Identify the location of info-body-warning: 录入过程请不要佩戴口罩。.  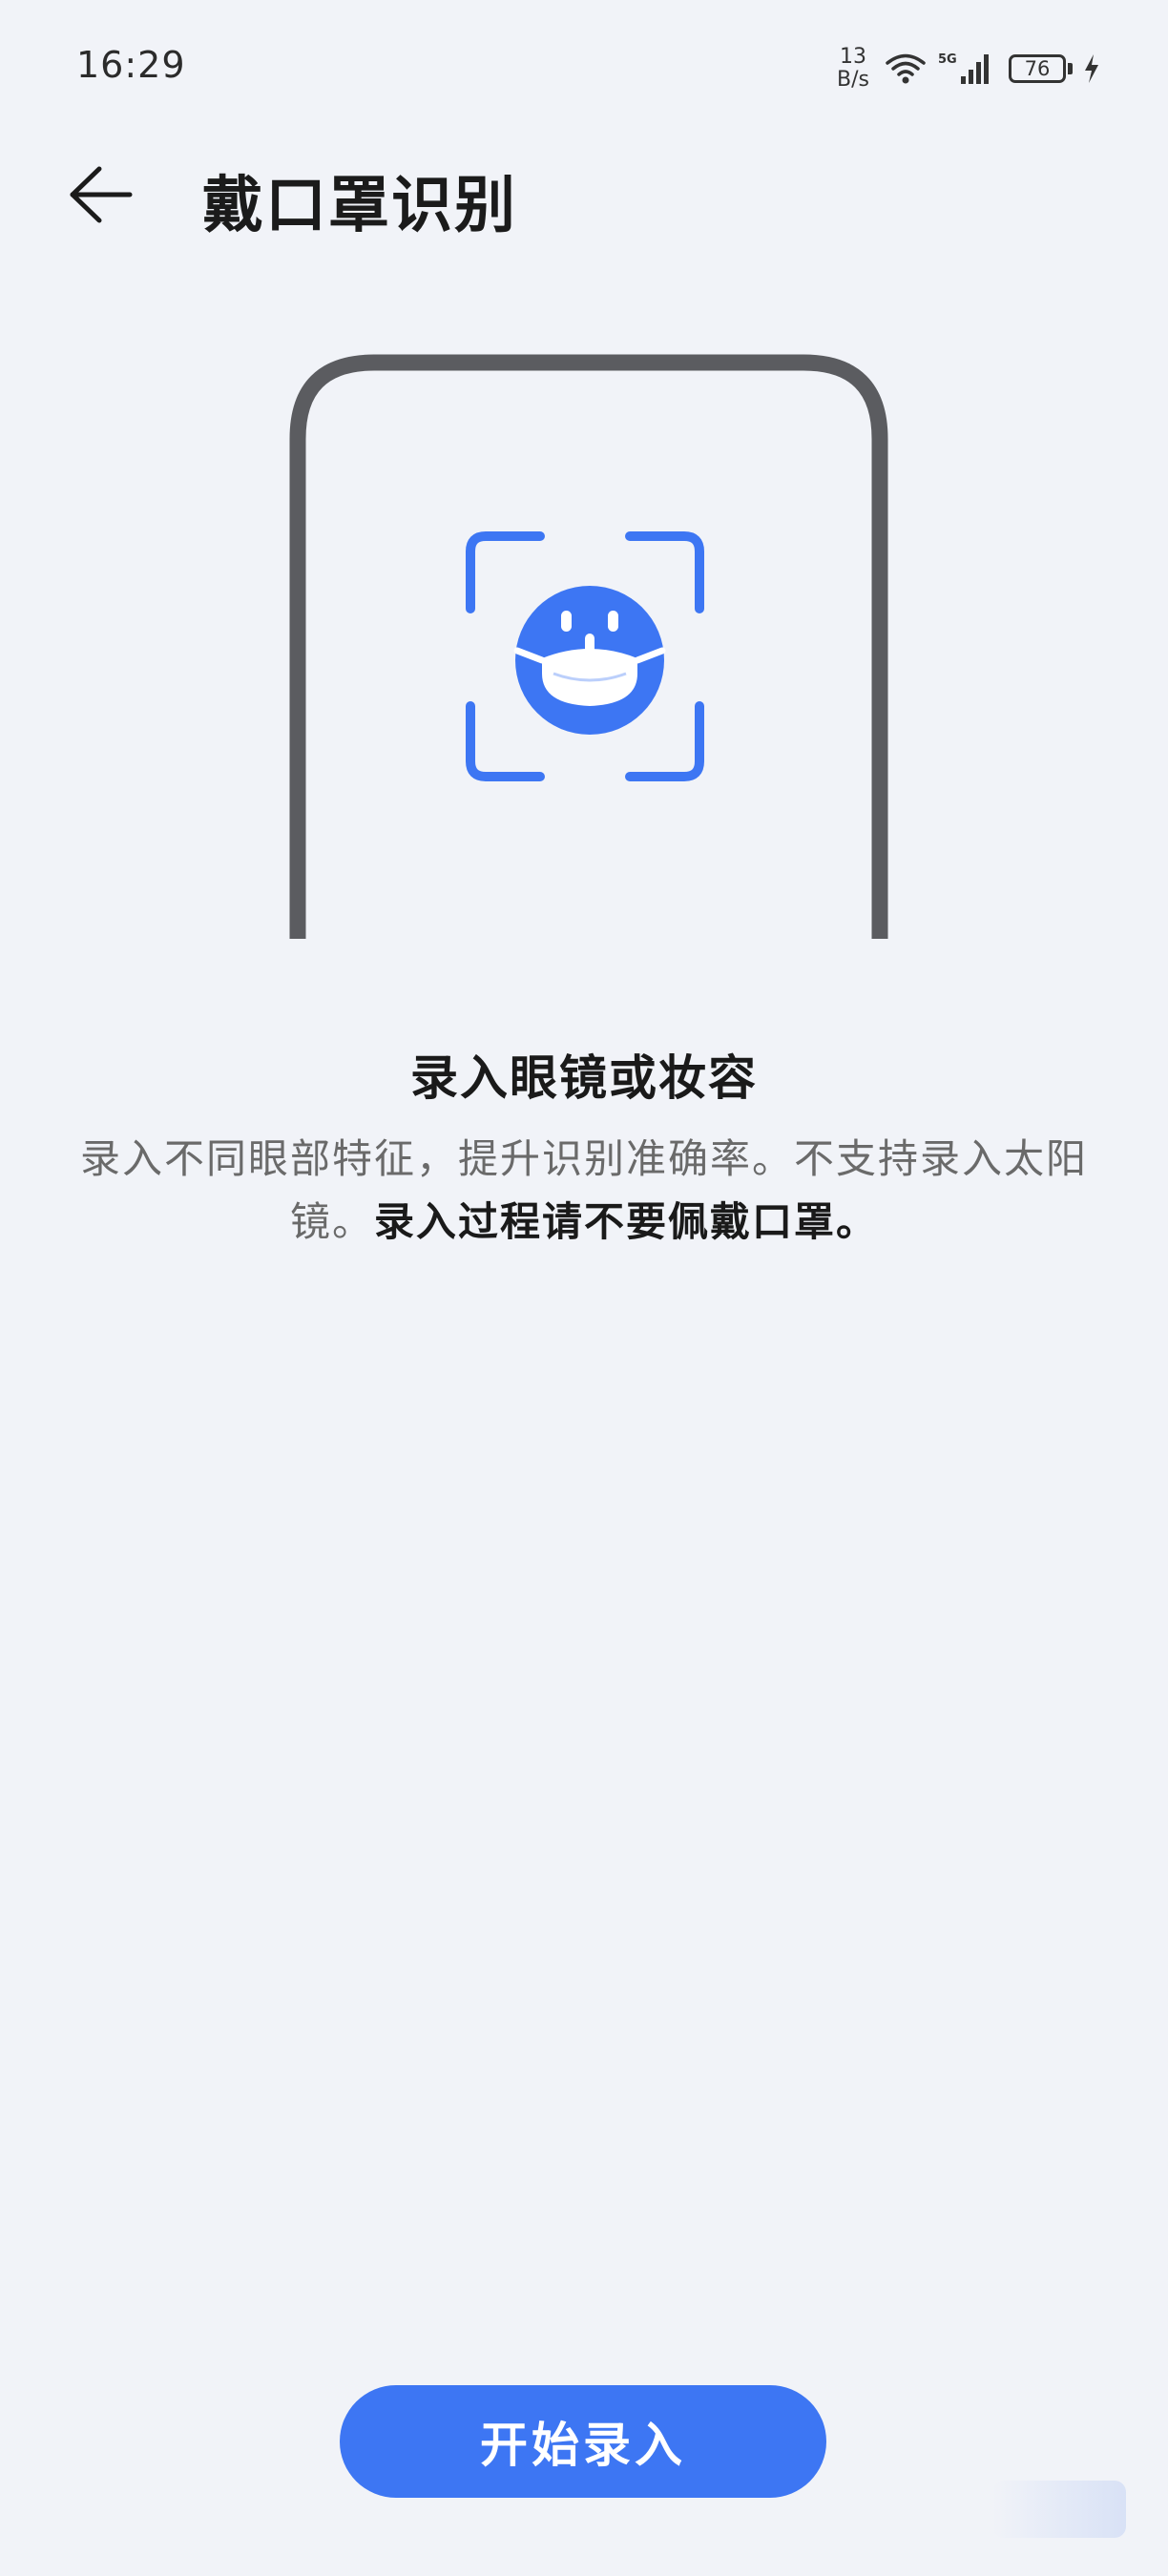
(626, 1221).